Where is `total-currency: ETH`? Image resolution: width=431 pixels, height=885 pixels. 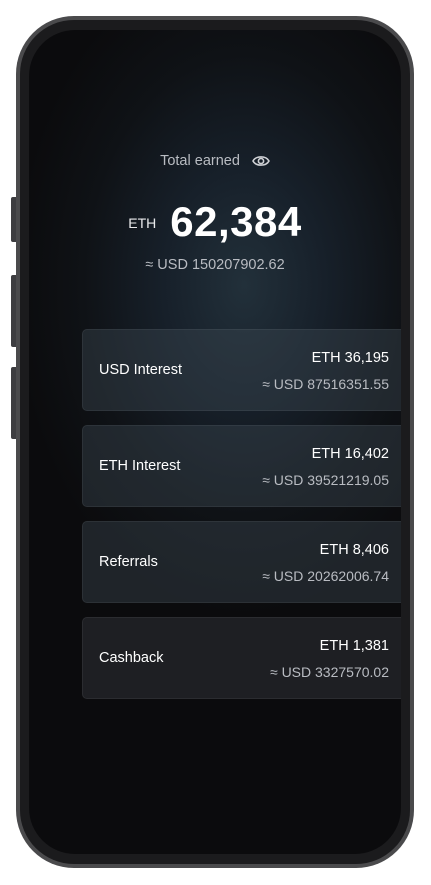 total-currency: ETH is located at coordinates (142, 223).